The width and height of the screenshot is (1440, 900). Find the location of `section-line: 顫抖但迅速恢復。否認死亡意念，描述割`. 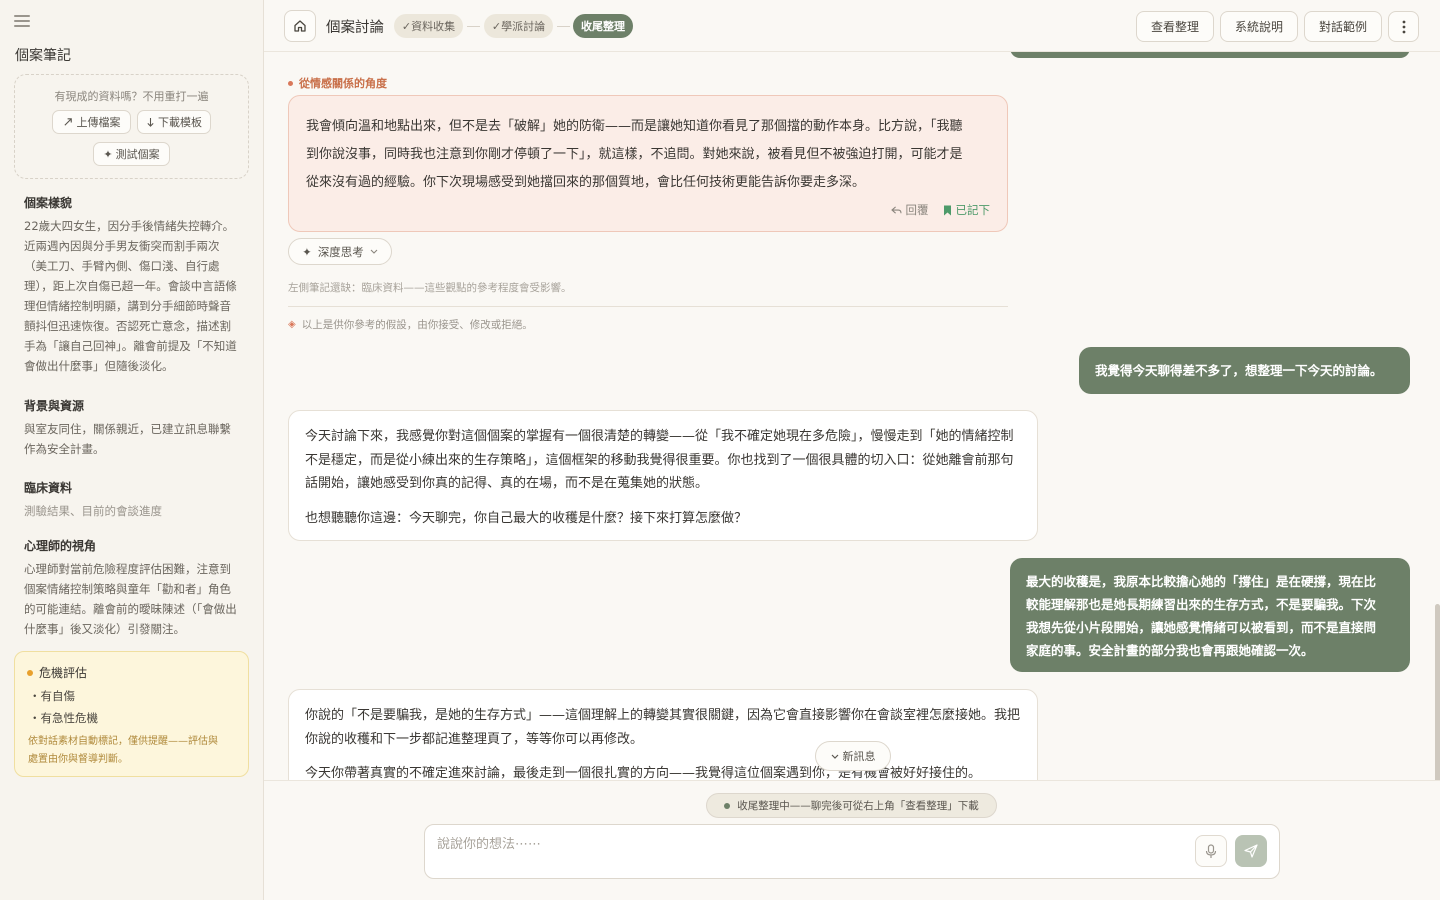

section-line: 顫抖但迅速恢復。否認死亡意念，描述割 is located at coordinates (127, 326).